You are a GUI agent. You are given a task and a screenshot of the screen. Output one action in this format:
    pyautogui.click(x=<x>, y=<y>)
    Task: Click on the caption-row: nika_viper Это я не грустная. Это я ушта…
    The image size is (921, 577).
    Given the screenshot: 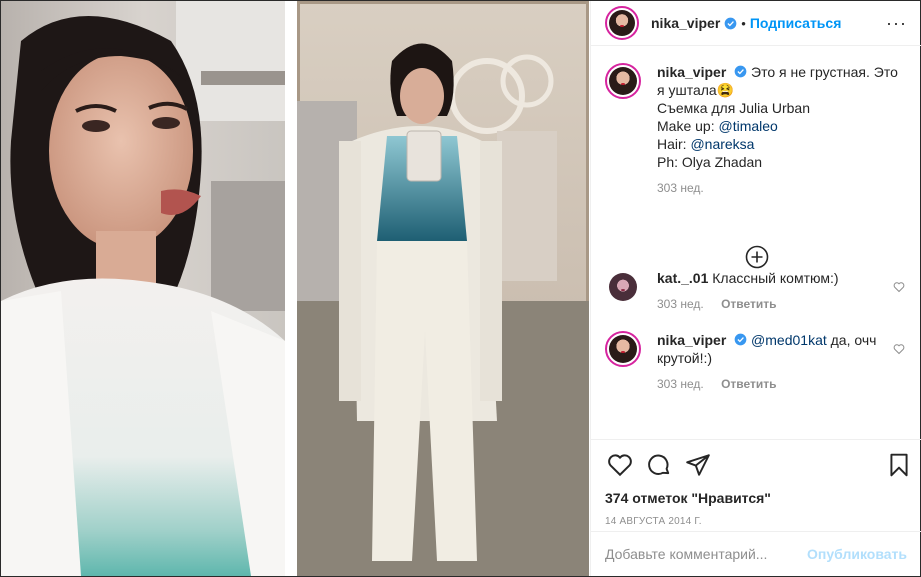 What is the action you would take?
    pyautogui.click(x=756, y=130)
    